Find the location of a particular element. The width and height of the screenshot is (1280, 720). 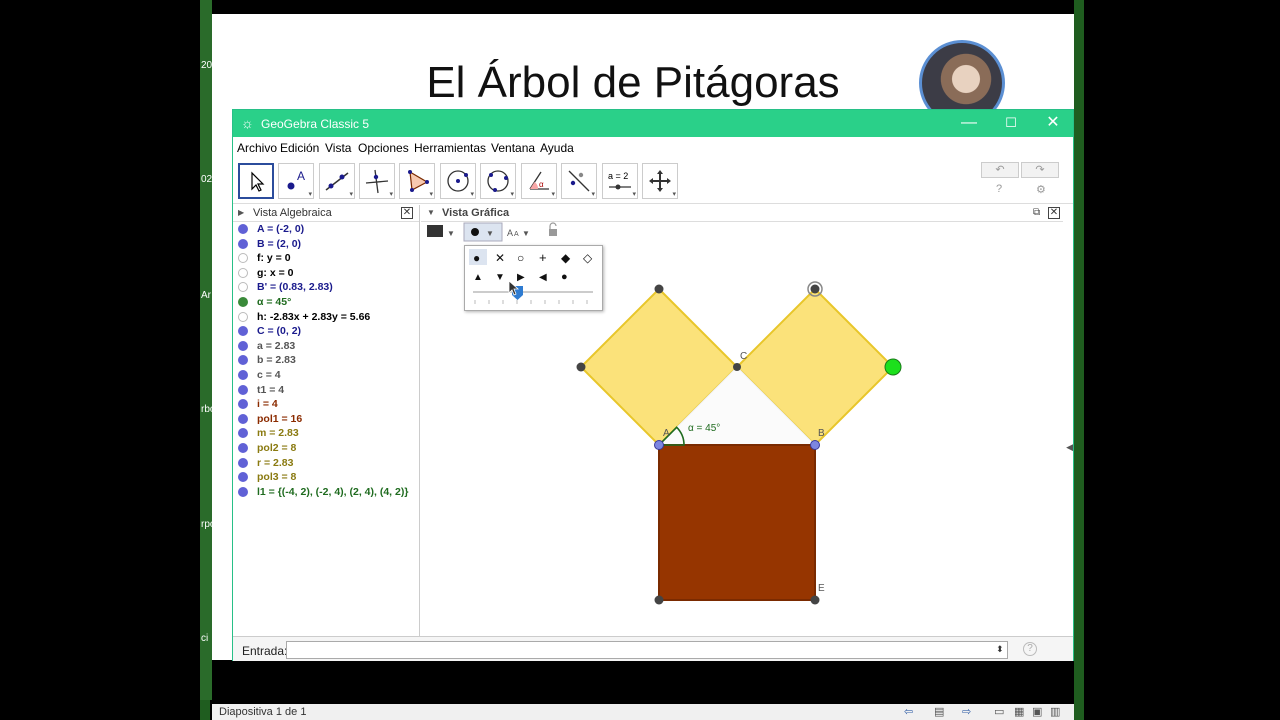

algebra-item: g: x = 0 is located at coordinates (326, 273).